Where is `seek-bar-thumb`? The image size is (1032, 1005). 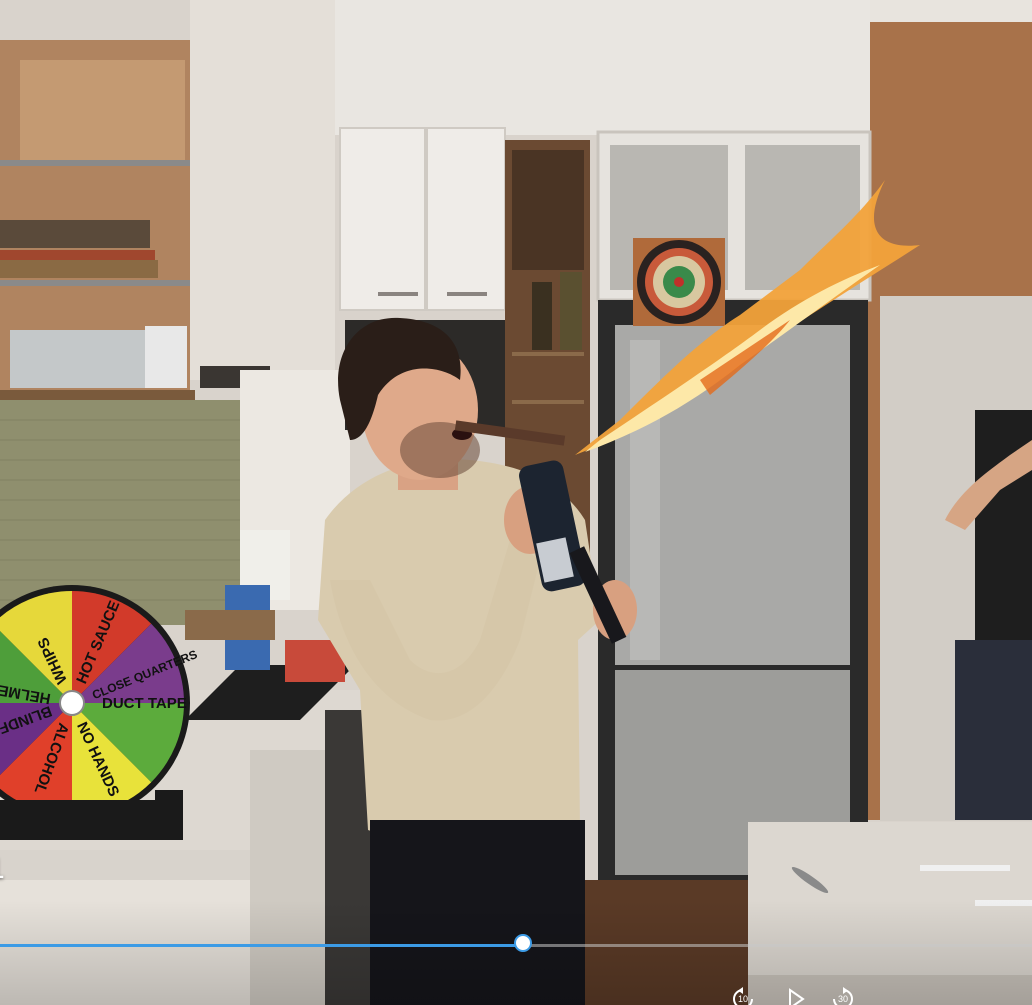 seek-bar-thumb is located at coordinates (523, 943).